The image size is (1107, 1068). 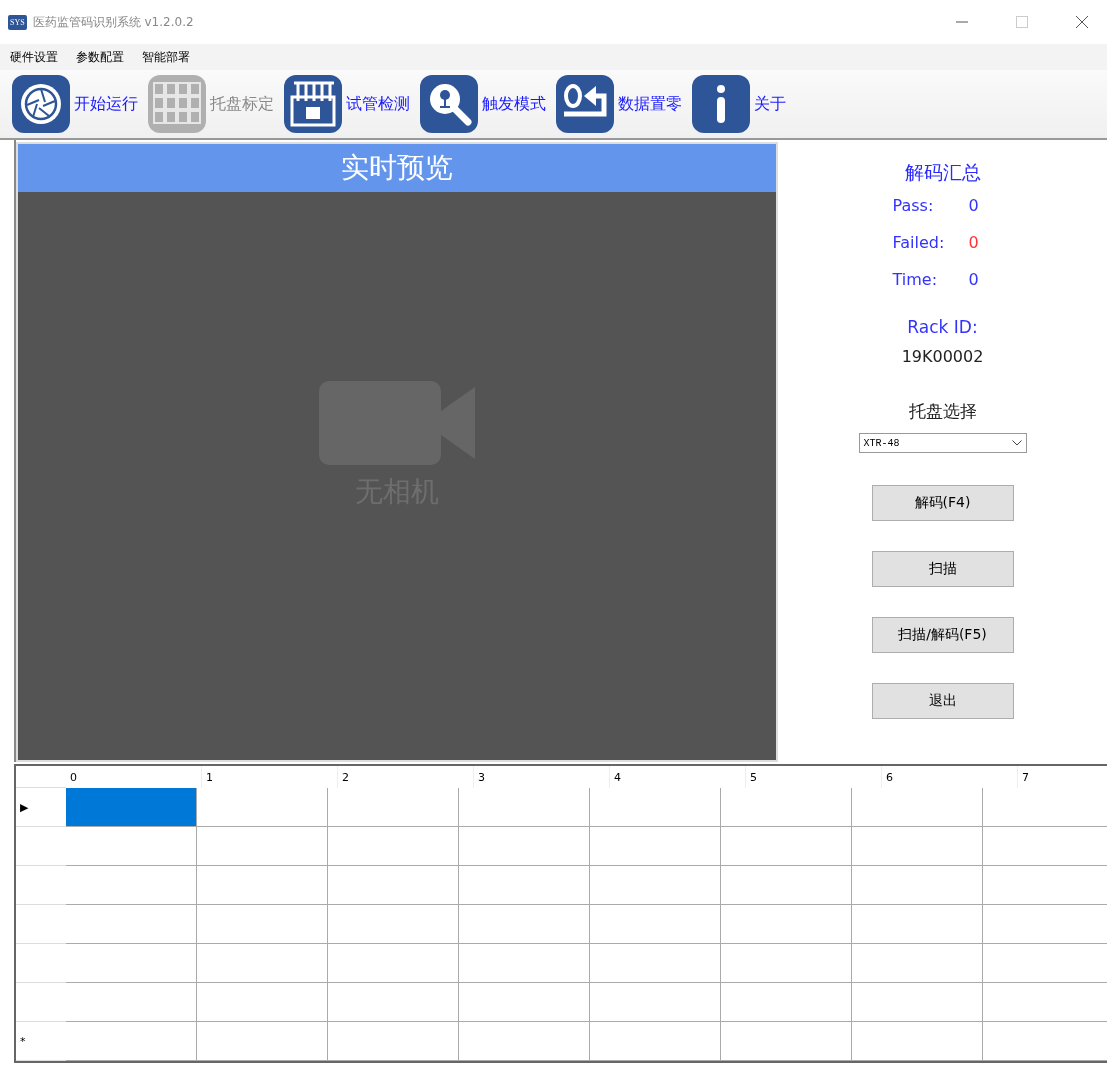 What do you see at coordinates (313, 104) in the screenshot?
I see `test-tubes-icon` at bounding box center [313, 104].